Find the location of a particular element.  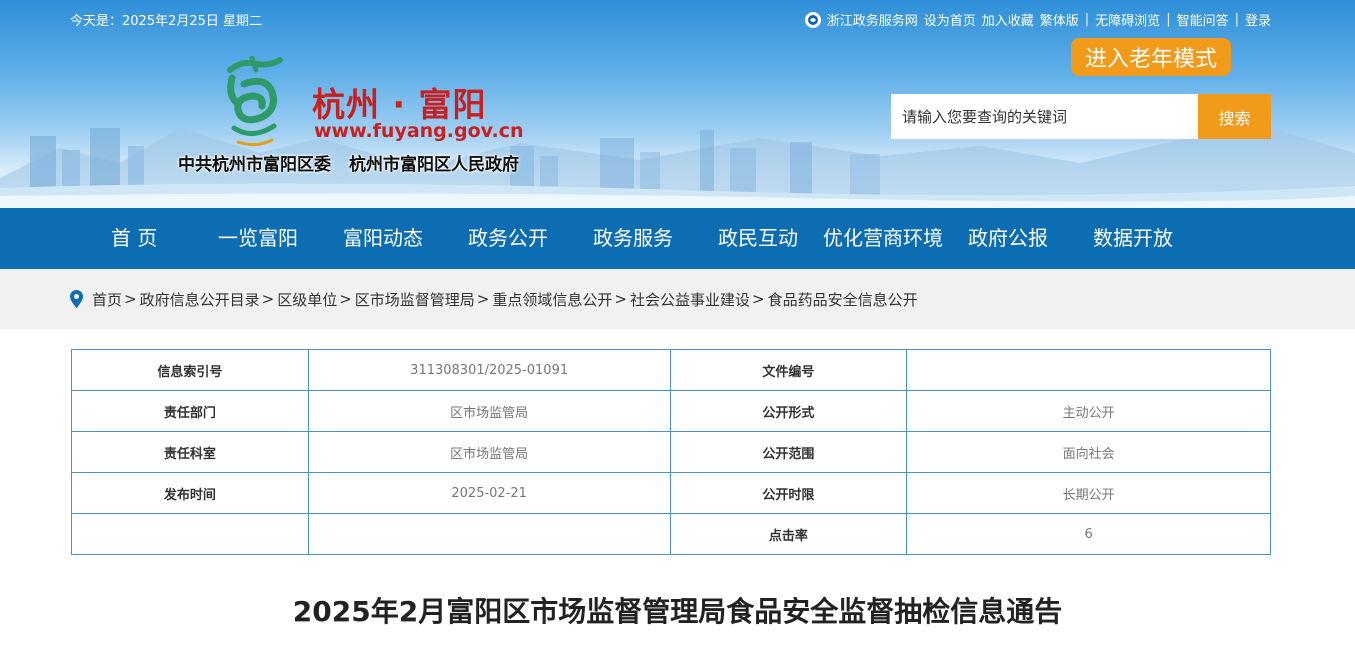

nav-gov-services: 政务服务 is located at coordinates (633, 238).